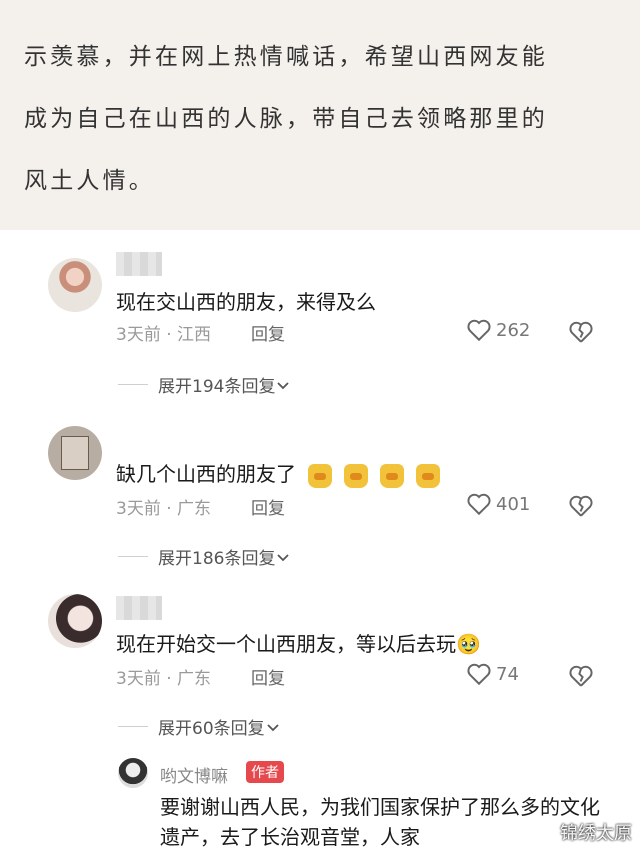  I want to click on watermark: 锦绣太原, so click(596, 833).